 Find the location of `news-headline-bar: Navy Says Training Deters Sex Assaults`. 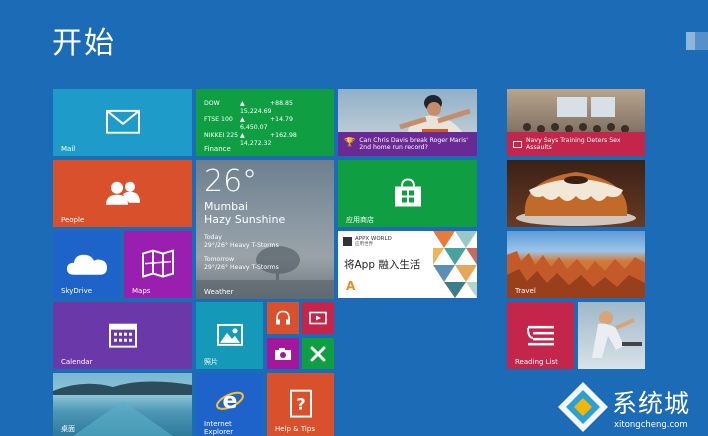

news-headline-bar: Navy Says Training Deters Sex Assaults is located at coordinates (576, 144).